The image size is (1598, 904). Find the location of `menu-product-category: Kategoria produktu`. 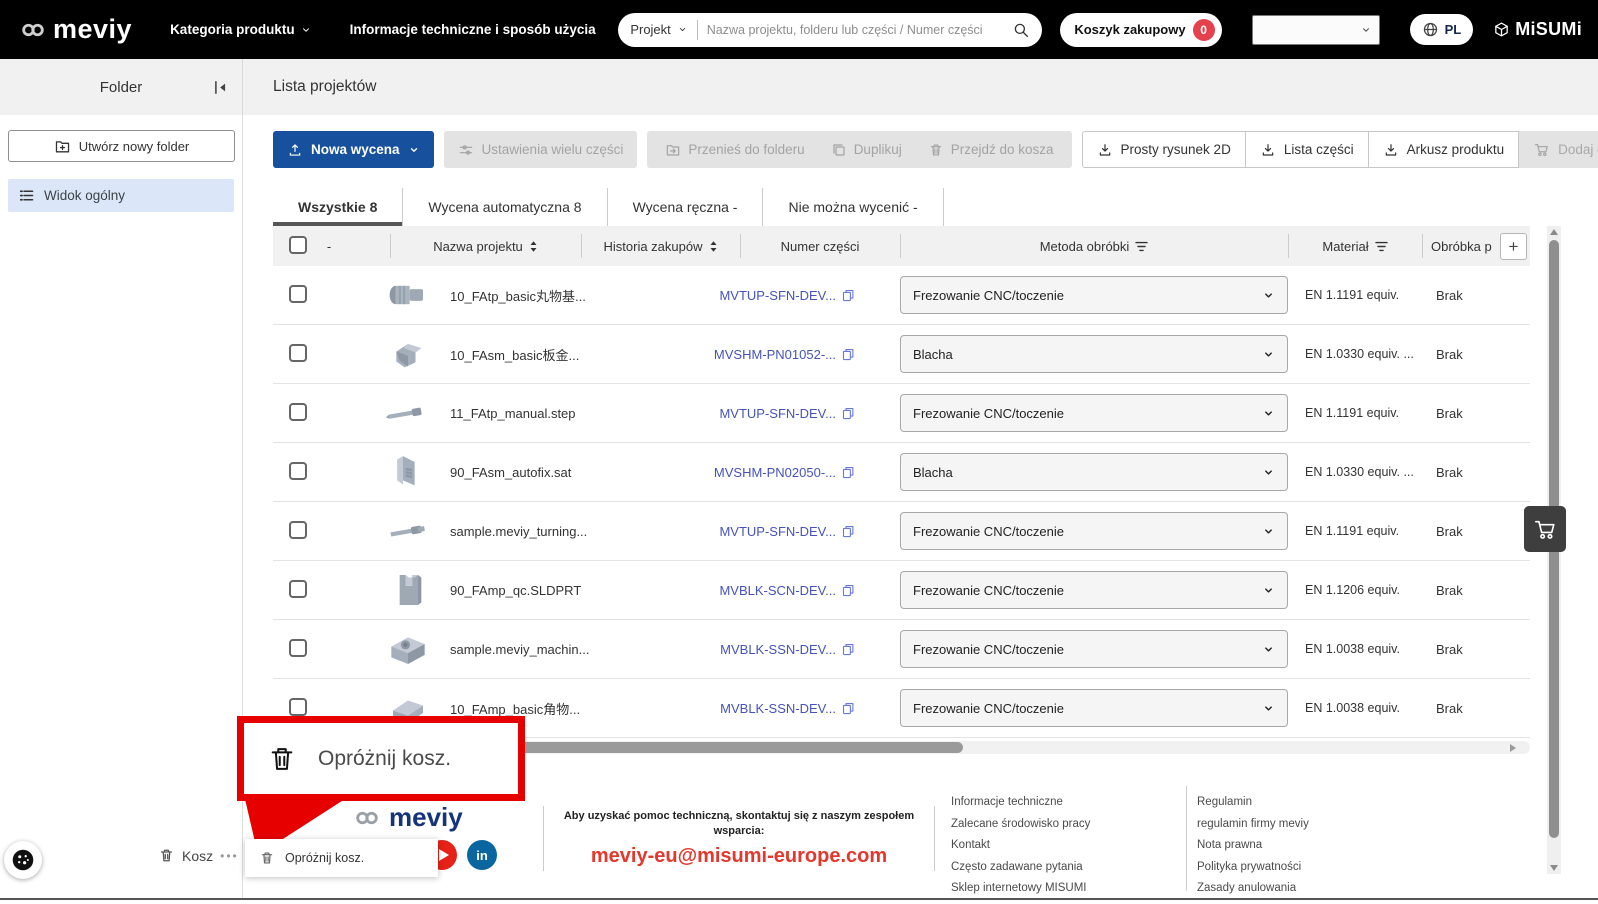

menu-product-category: Kategoria produktu is located at coordinates (241, 29).